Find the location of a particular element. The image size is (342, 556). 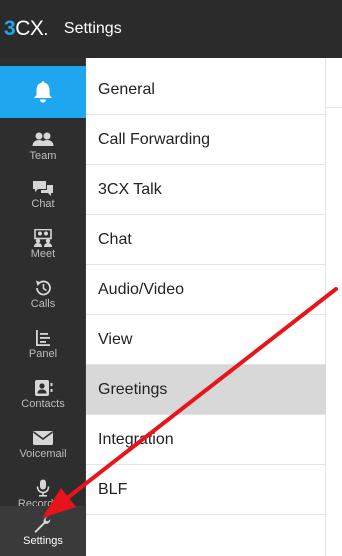

content-divider is located at coordinates (334, 107).